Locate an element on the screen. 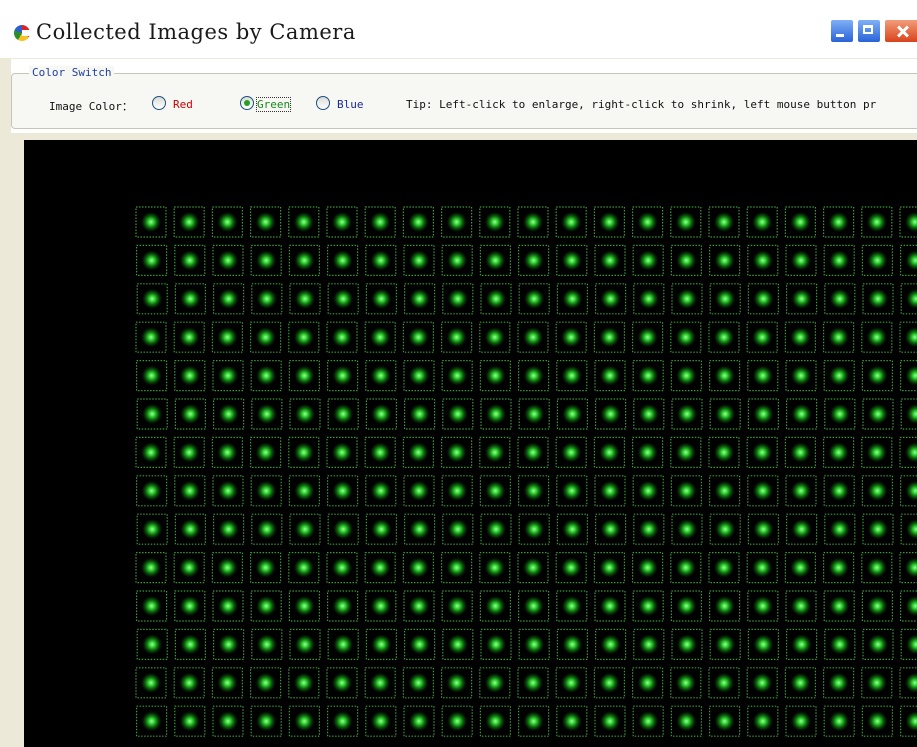 Image resolution: width=917 pixels, height=747 pixels. color-switch-legend: Color Switch is located at coordinates (72, 72).